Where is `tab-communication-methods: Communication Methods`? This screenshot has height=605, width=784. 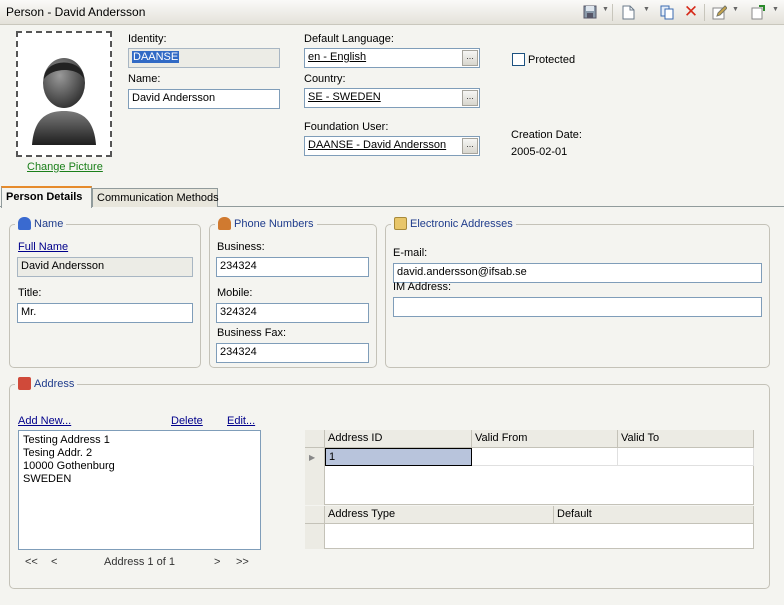
tab-communication-methods: Communication Methods is located at coordinates (155, 197).